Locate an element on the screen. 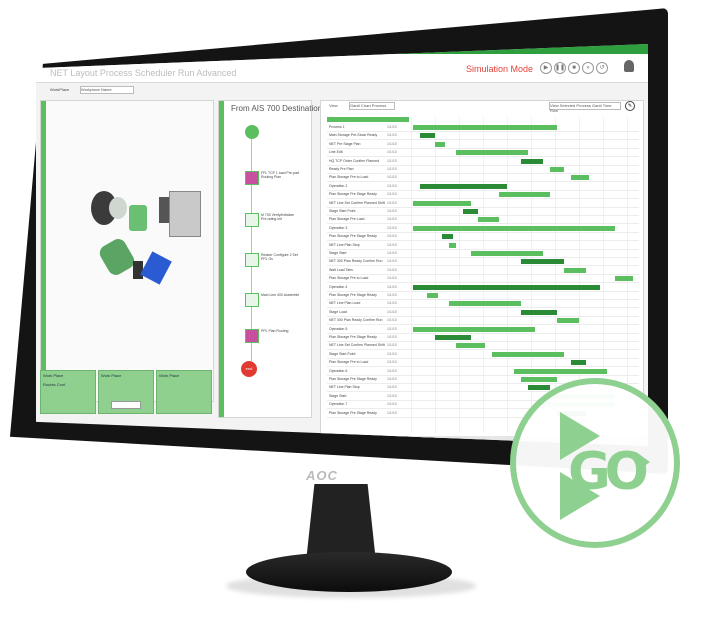 Image resolution: width=726 pixels, height=617 pixels. play-icon: ▶ is located at coordinates (546, 68).